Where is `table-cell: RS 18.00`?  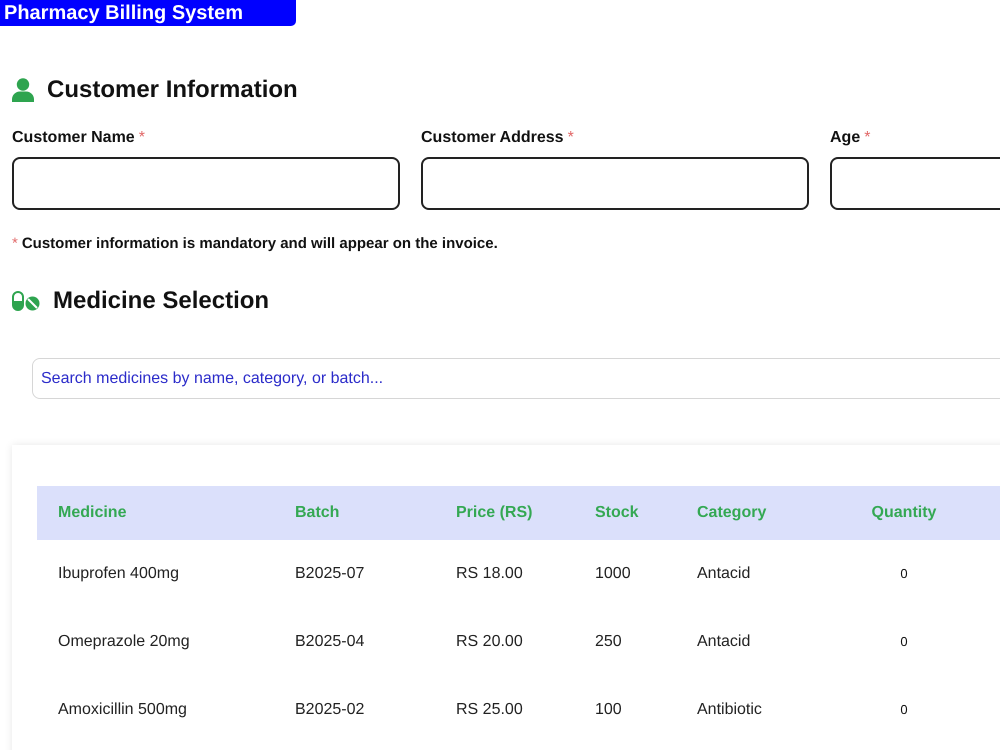 table-cell: RS 18.00 is located at coordinates (489, 573).